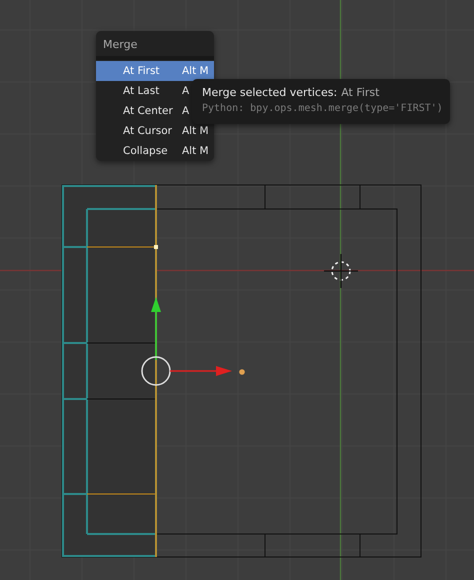  What do you see at coordinates (155, 151) in the screenshot?
I see `menu-item: Collapse Alt M` at bounding box center [155, 151].